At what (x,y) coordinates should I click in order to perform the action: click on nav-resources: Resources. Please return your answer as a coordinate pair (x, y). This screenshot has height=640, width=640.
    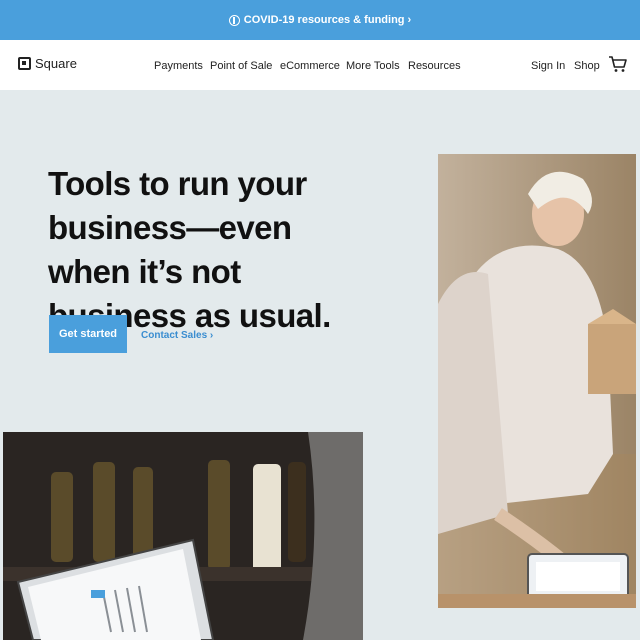
    Looking at the image, I should click on (434, 66).